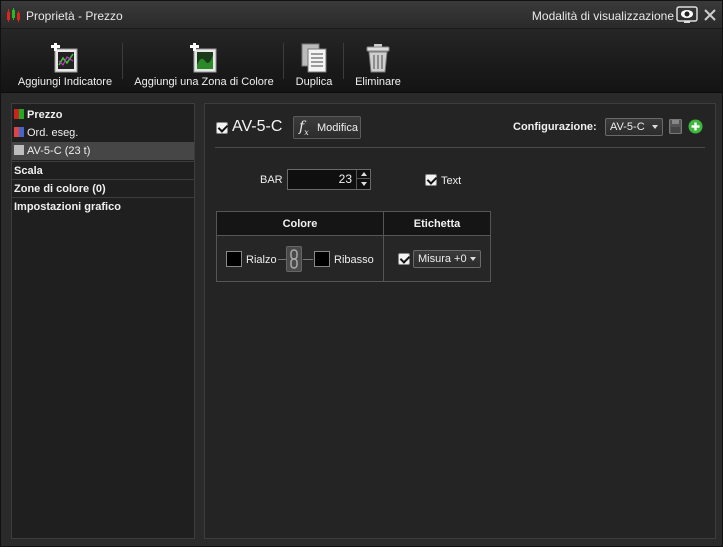 This screenshot has height=547, width=723. I want to click on up-color-swatch, so click(234, 259).